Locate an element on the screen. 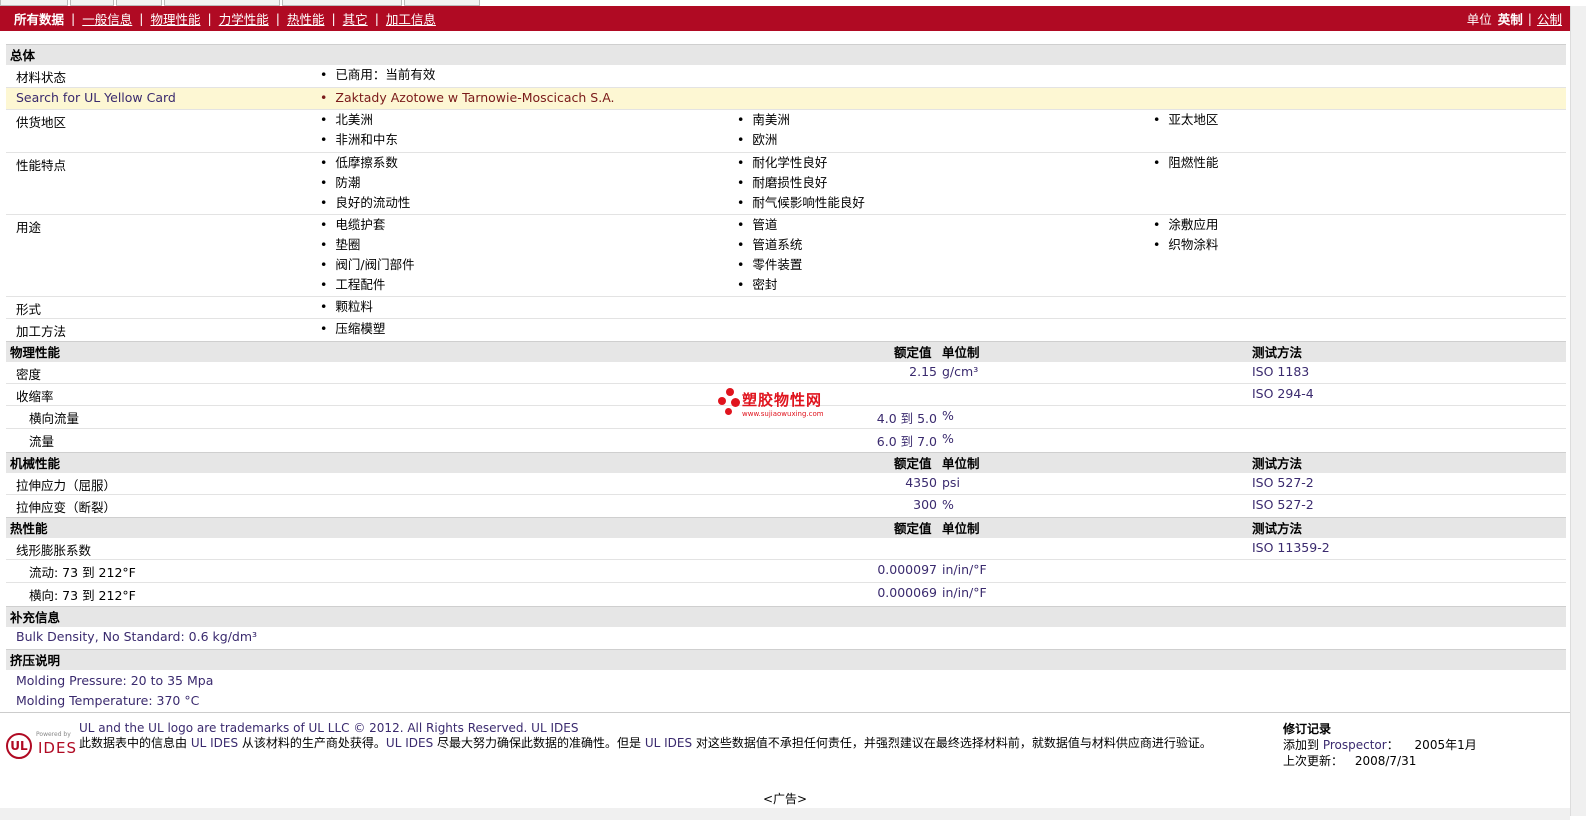 This screenshot has height=820, width=1586. row-method-link: ISO 11359-2 is located at coordinates (1291, 547).